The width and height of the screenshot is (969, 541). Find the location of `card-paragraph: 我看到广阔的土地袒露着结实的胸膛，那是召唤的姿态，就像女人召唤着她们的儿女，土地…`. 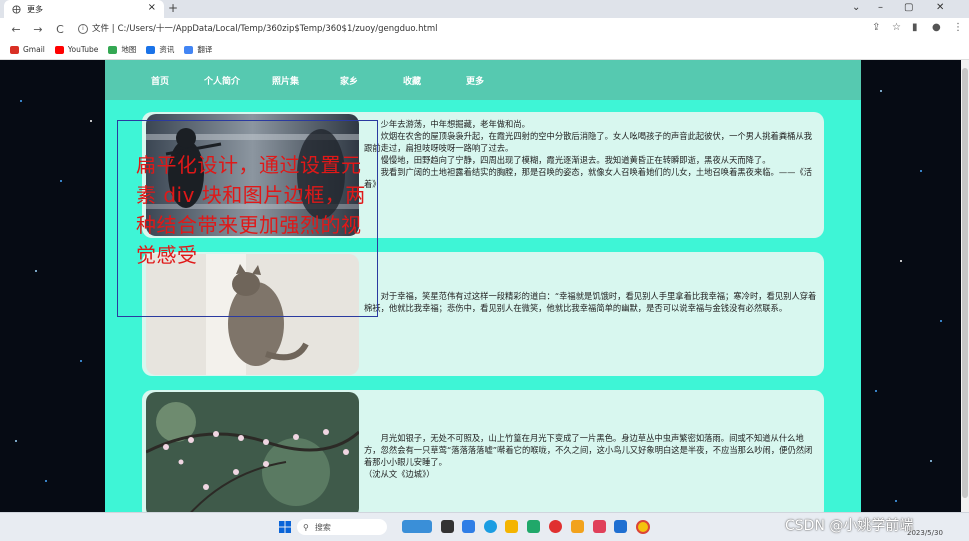

card-paragraph: 我看到广阔的土地袒露着结实的胸膛，那是召唤的姿态，就像女人召唤着她们的儿女，土地… is located at coordinates (588, 178).